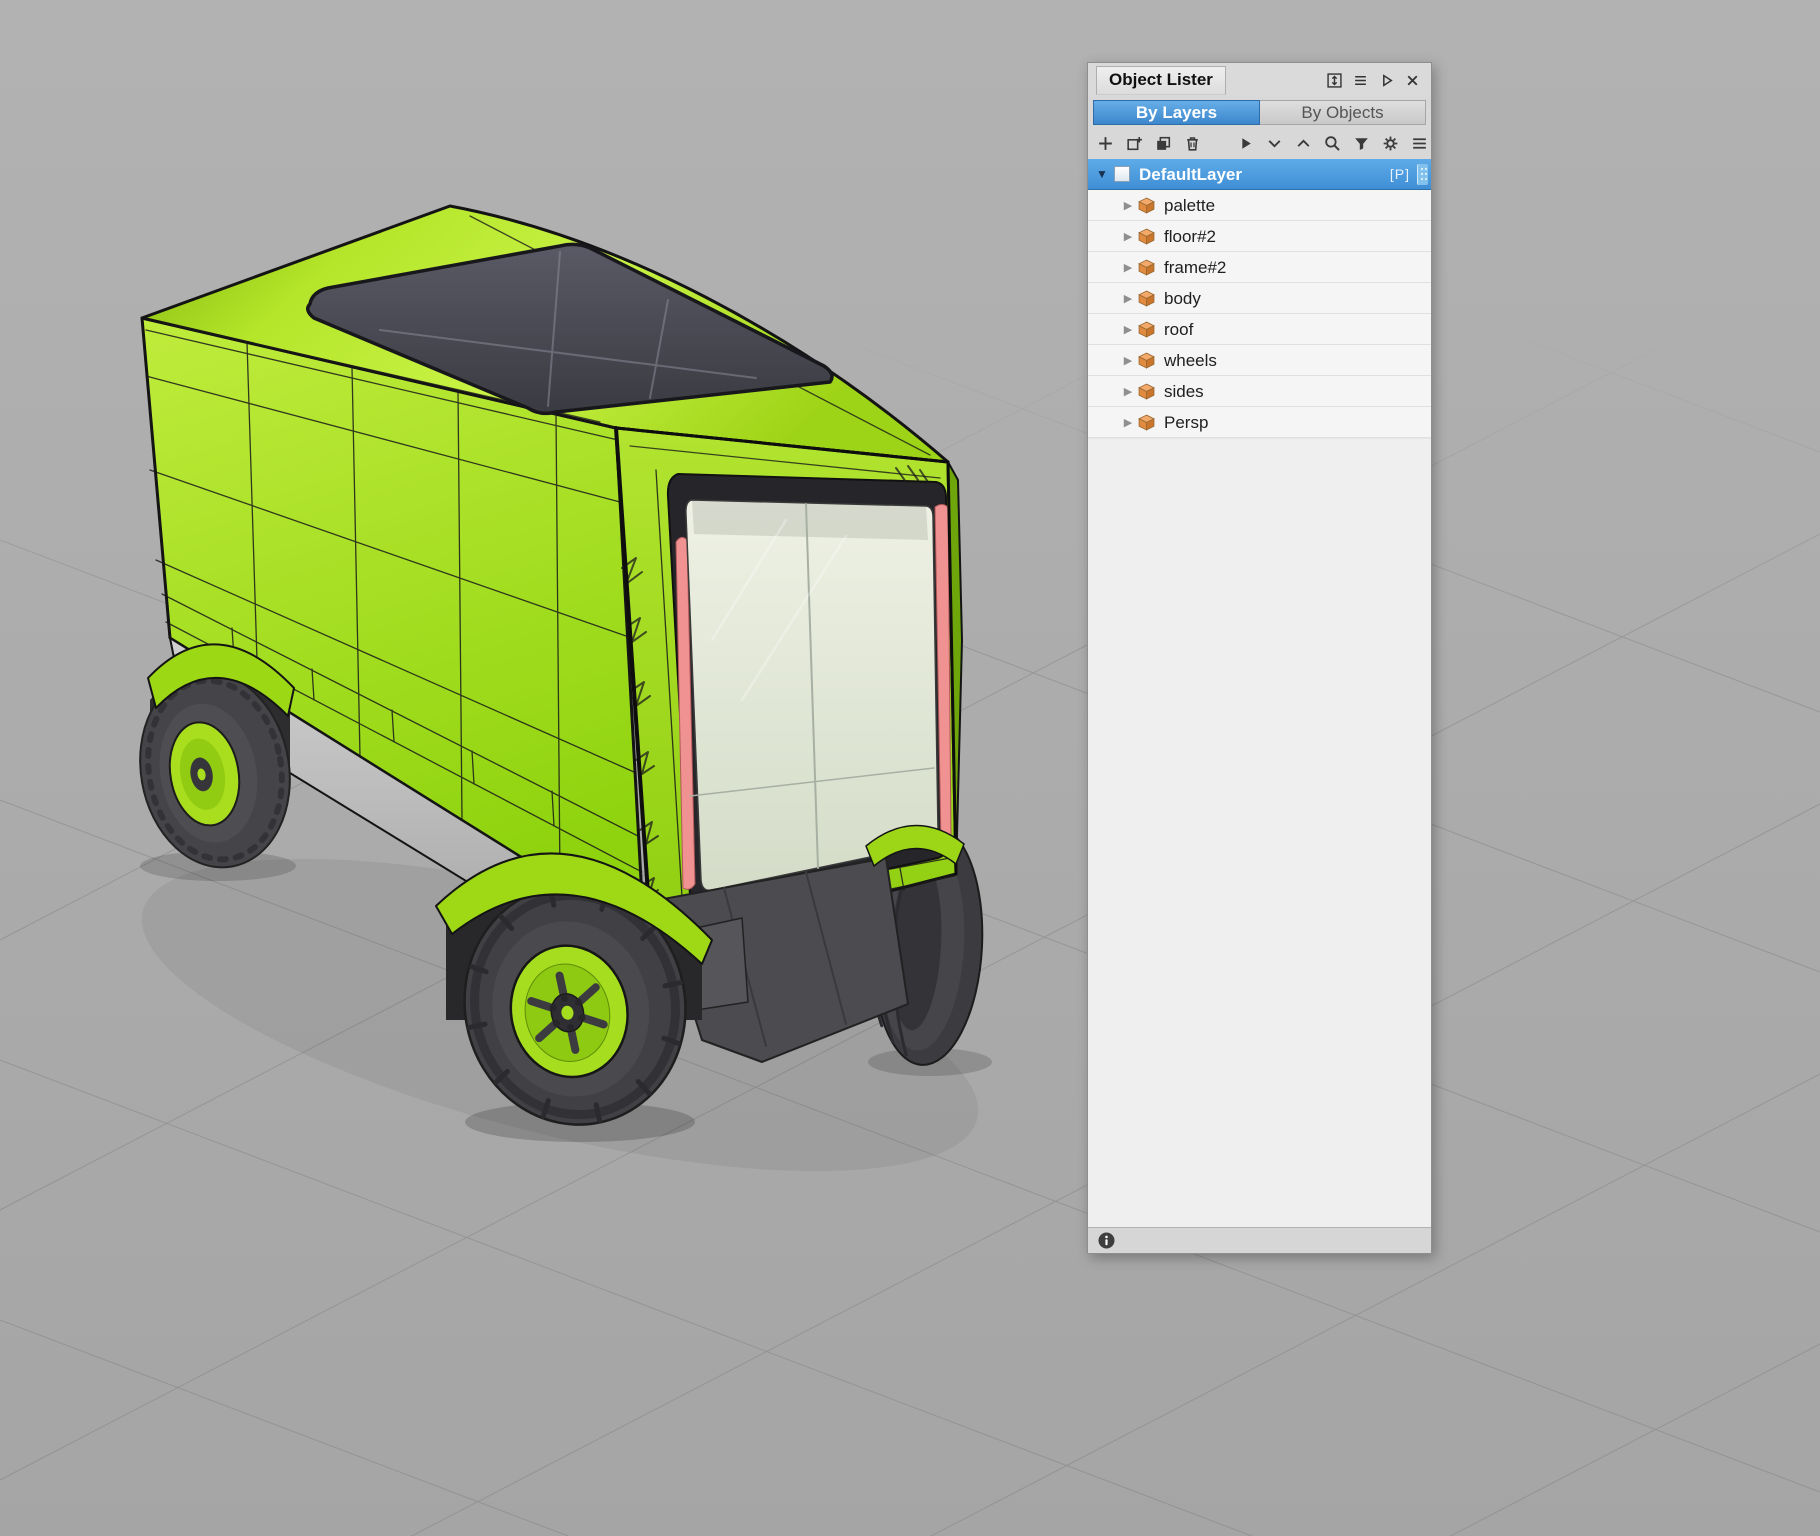 Image resolution: width=1820 pixels, height=1536 pixels. What do you see at coordinates (1259, 174) in the screenshot?
I see `layer-row-defaultlayer: ▼ DefaultLayer [P]` at bounding box center [1259, 174].